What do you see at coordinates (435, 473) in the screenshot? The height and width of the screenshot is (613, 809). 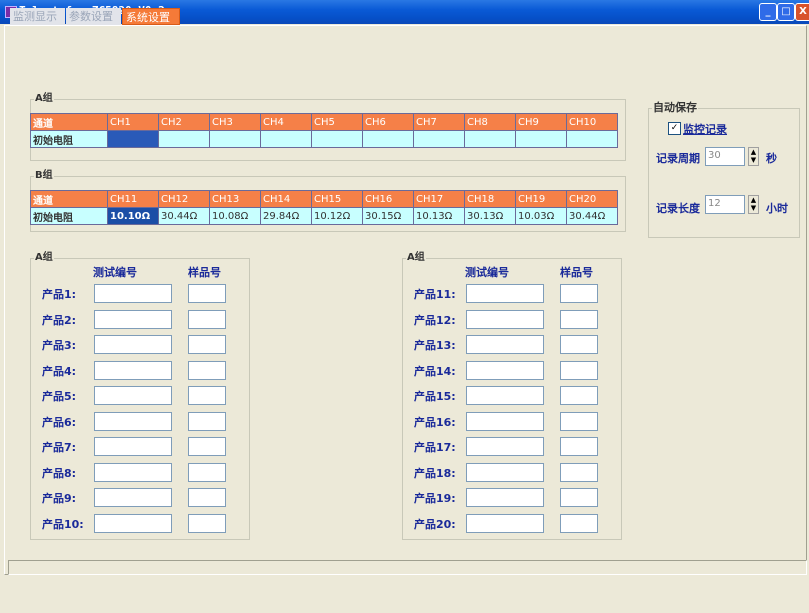 I see `product-label: 产品18:` at bounding box center [435, 473].